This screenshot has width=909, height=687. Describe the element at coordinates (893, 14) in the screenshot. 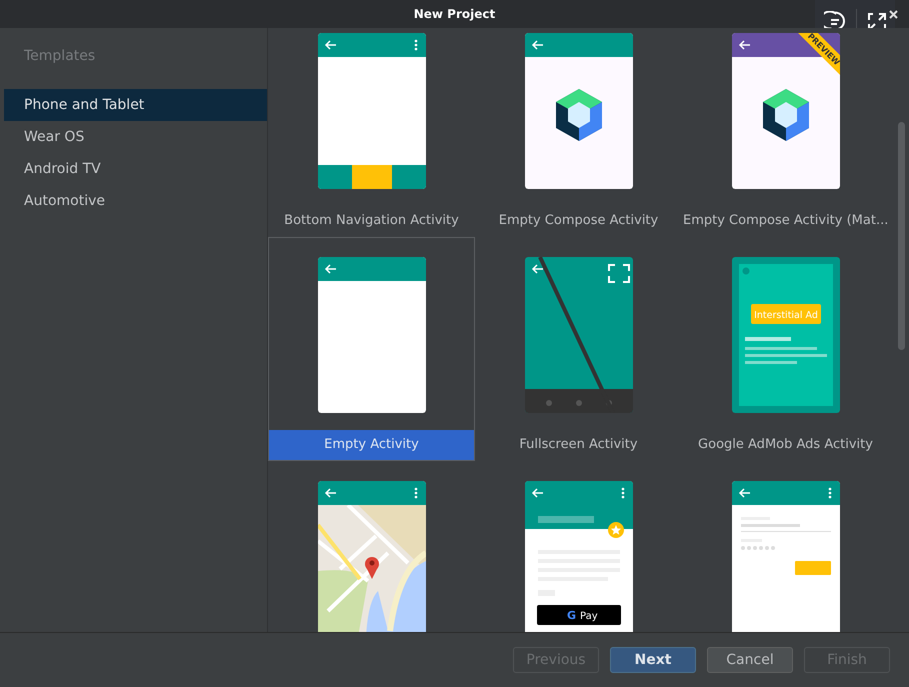

I see `close-icon` at that location.